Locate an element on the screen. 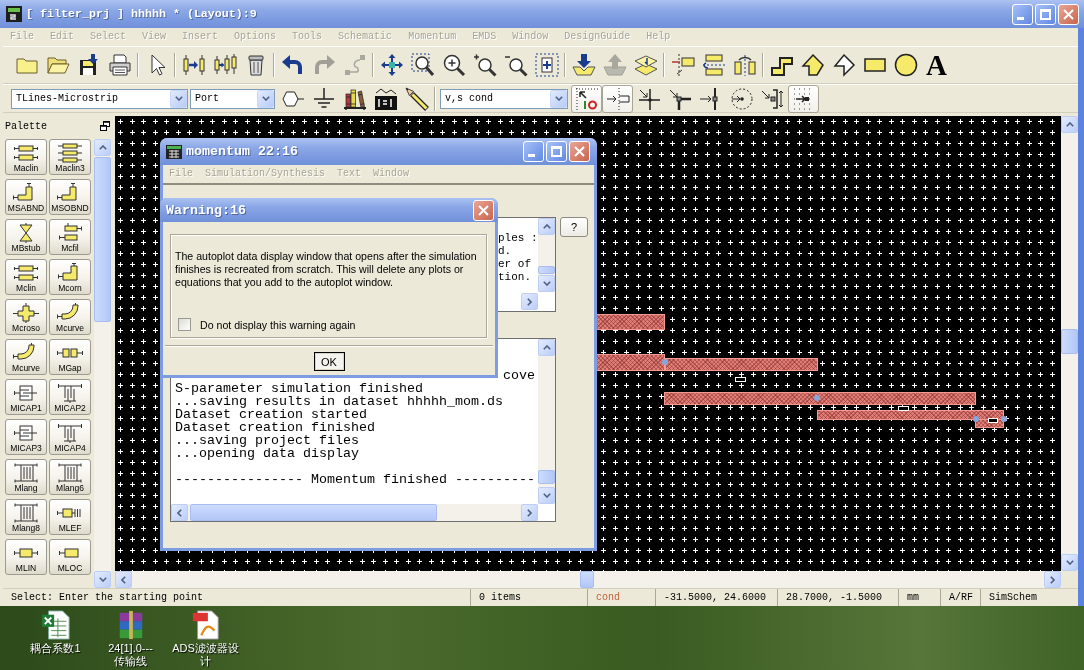 The image size is (1084, 670). comb-icon is located at coordinates (70, 393).